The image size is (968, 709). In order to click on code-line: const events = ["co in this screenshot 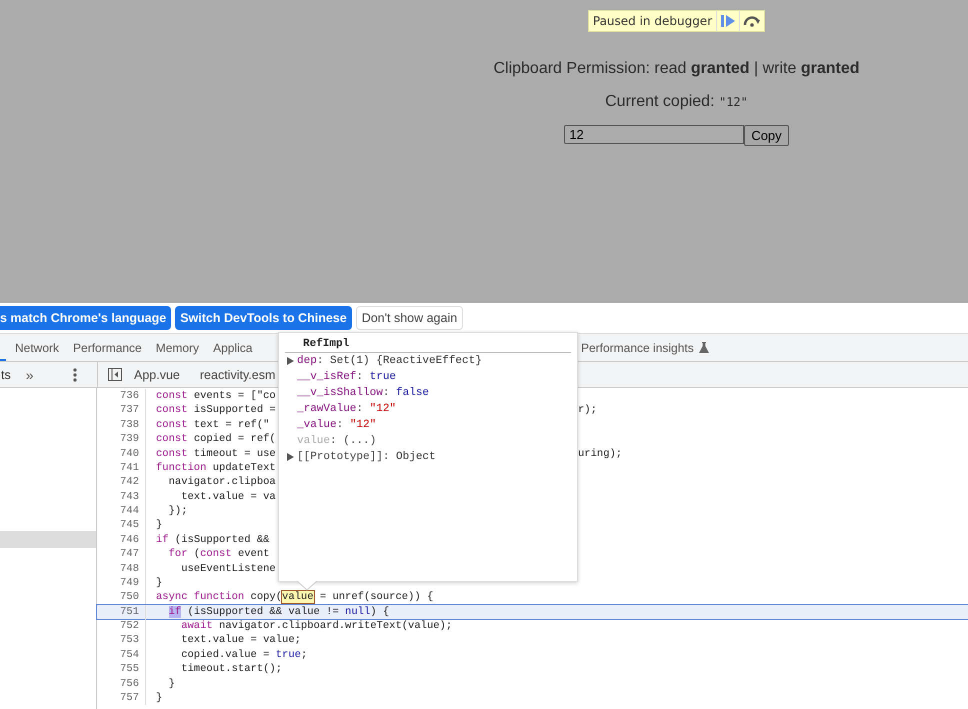, I will do `click(215, 396)`.